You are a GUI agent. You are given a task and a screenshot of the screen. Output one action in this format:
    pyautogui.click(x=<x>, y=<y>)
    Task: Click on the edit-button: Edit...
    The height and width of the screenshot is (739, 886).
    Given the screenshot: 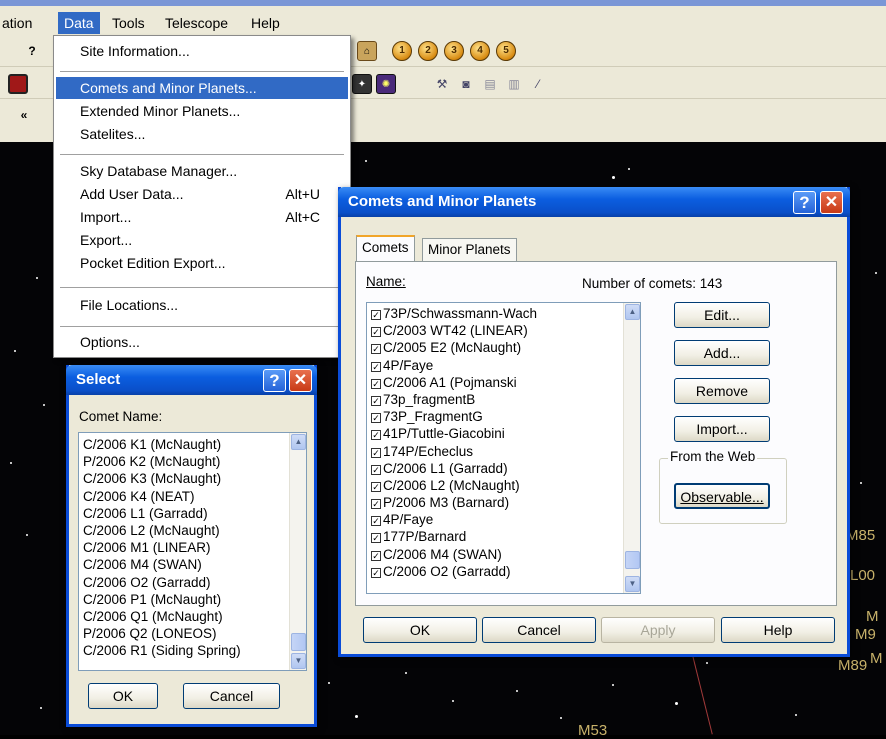 What is the action you would take?
    pyautogui.click(x=722, y=315)
    